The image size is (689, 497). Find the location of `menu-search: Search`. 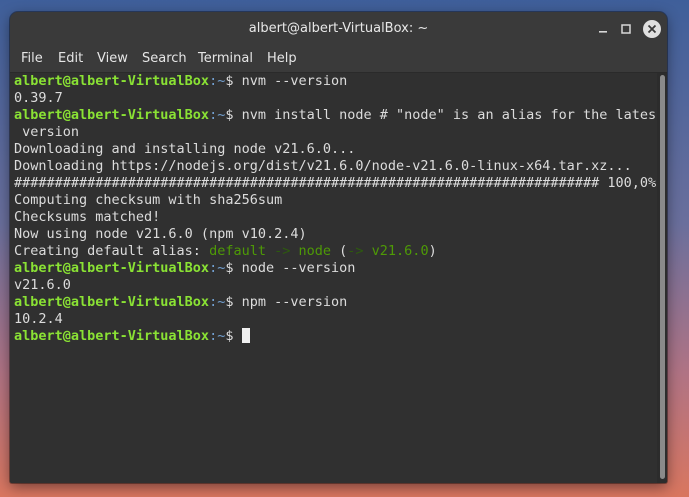

menu-search: Search is located at coordinates (164, 58).